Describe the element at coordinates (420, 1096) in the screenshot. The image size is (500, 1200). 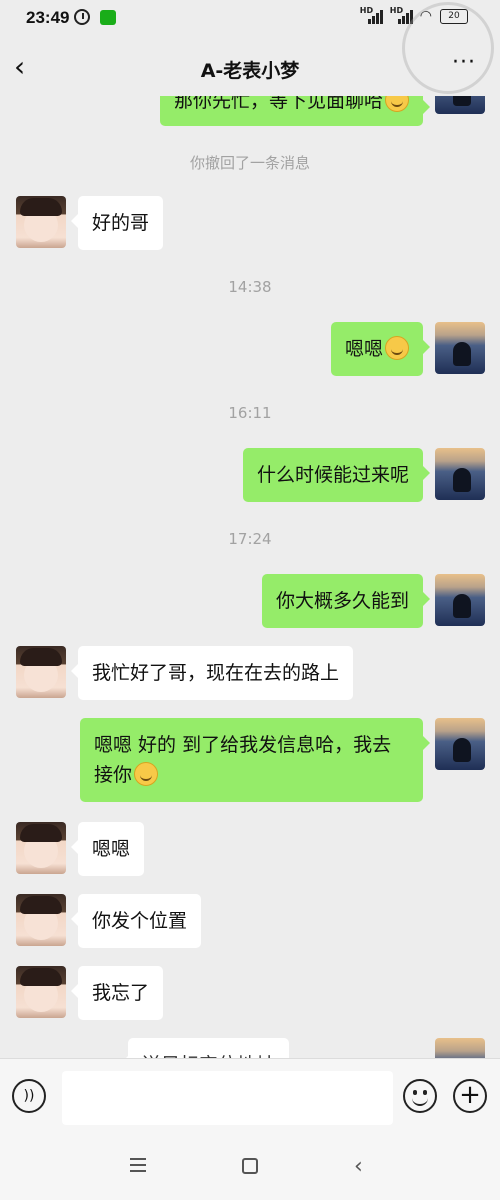
I see `emoji-picker-icon` at that location.